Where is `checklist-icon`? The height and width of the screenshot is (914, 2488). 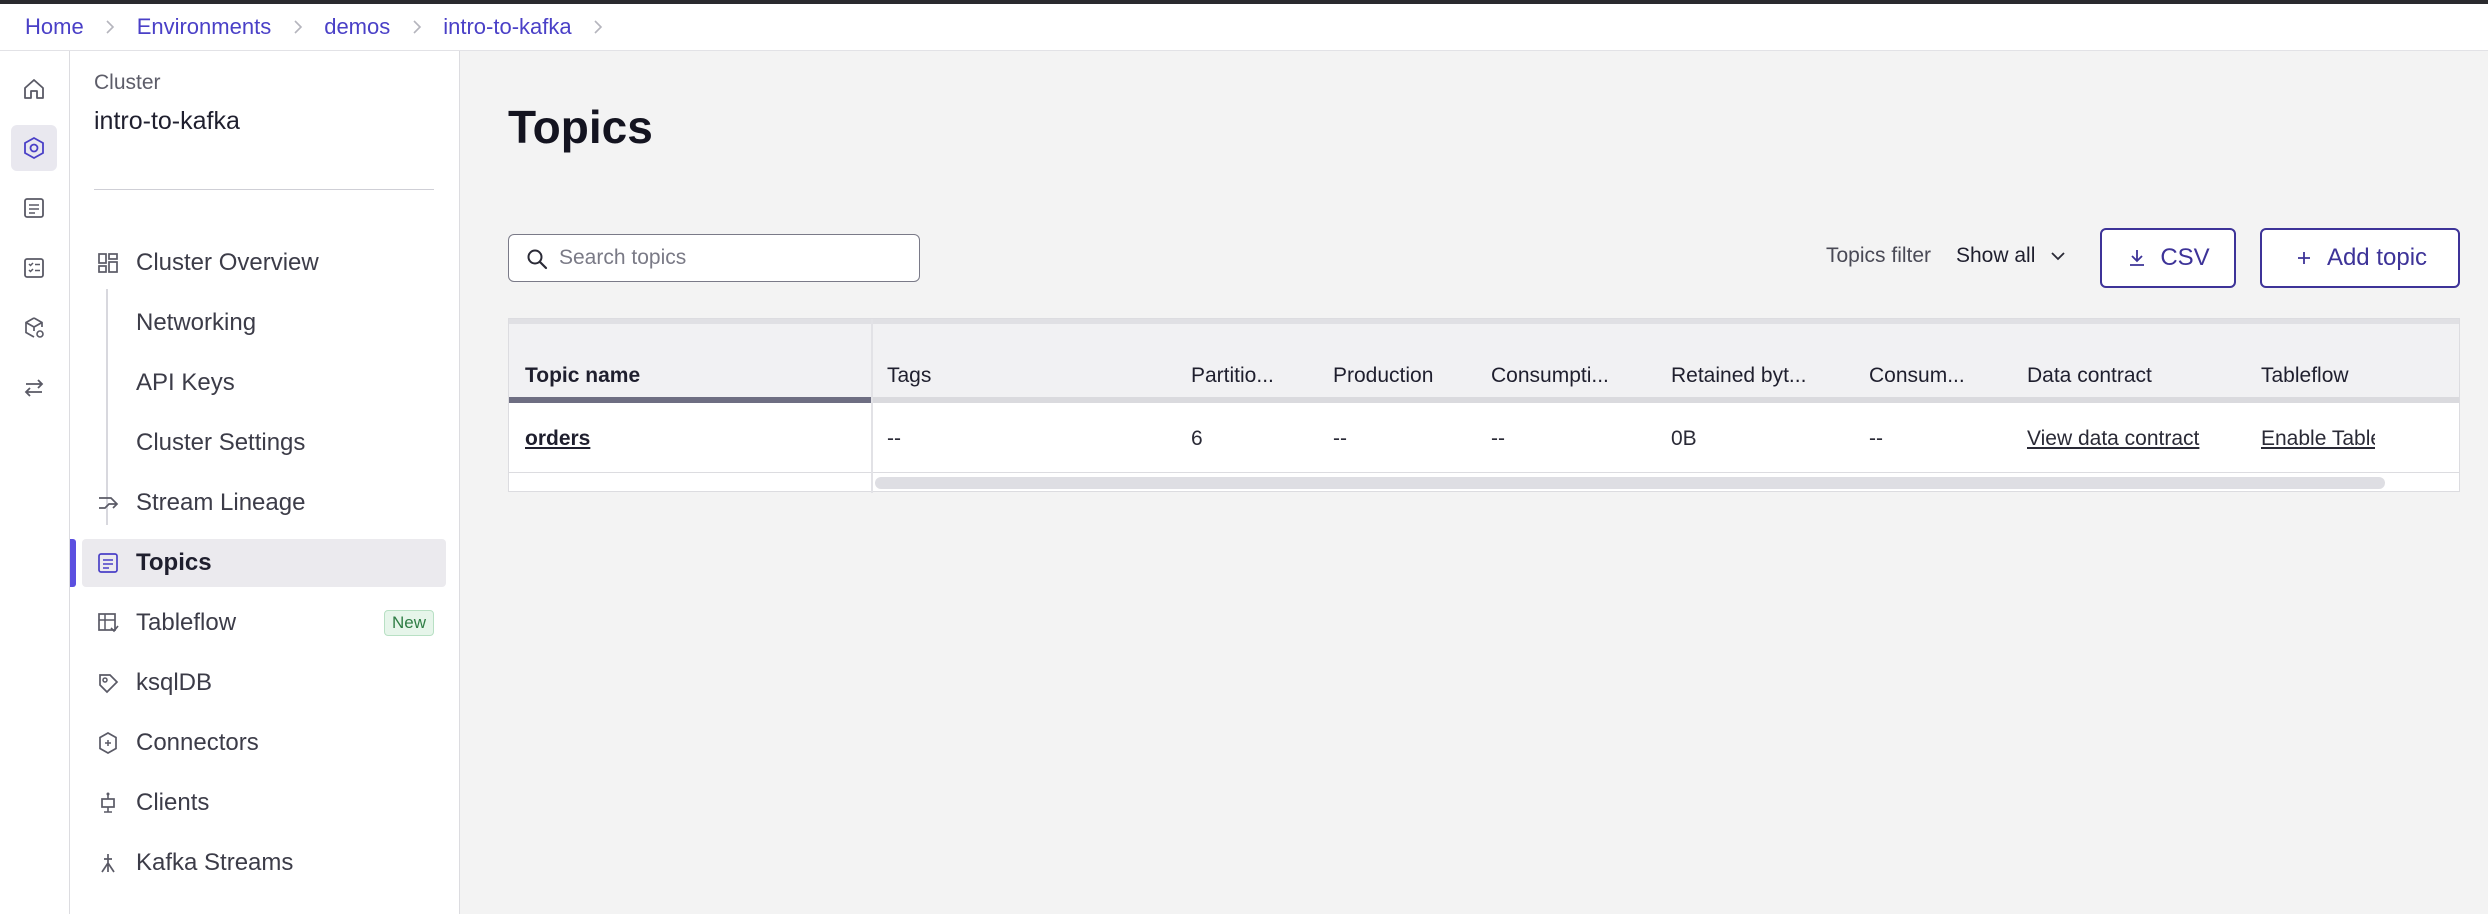
checklist-icon is located at coordinates (34, 268).